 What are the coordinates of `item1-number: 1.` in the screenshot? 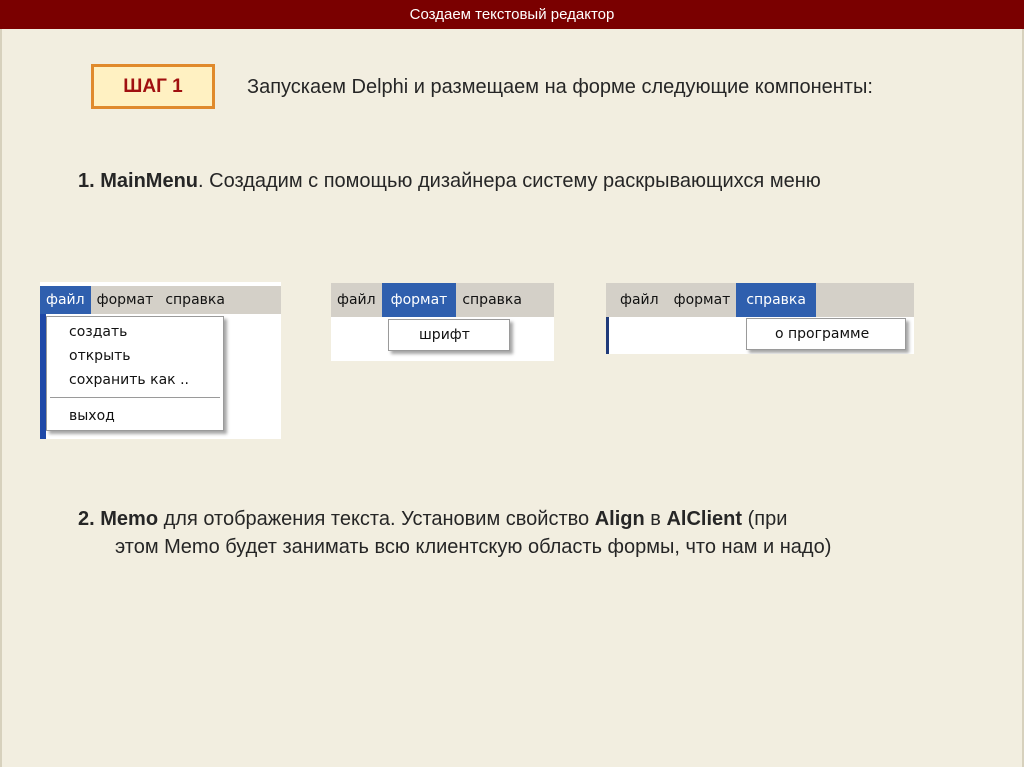 It's located at (86, 181).